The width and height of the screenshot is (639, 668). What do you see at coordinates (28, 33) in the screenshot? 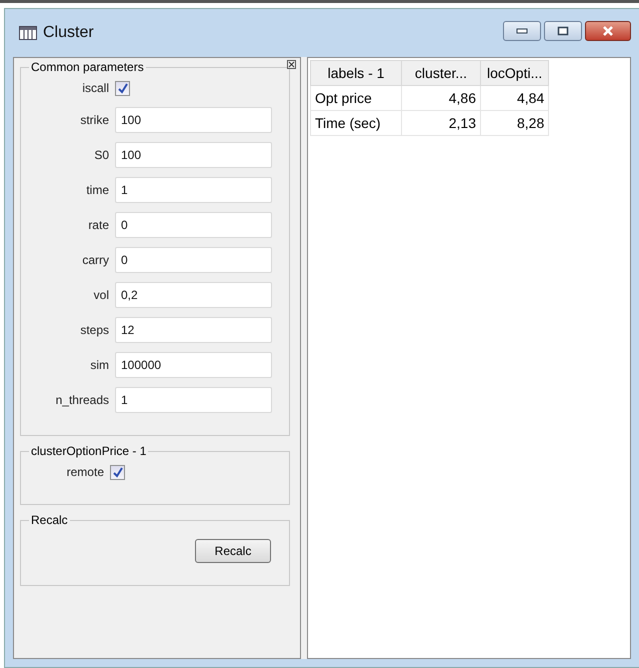
I see `table-icon` at bounding box center [28, 33].